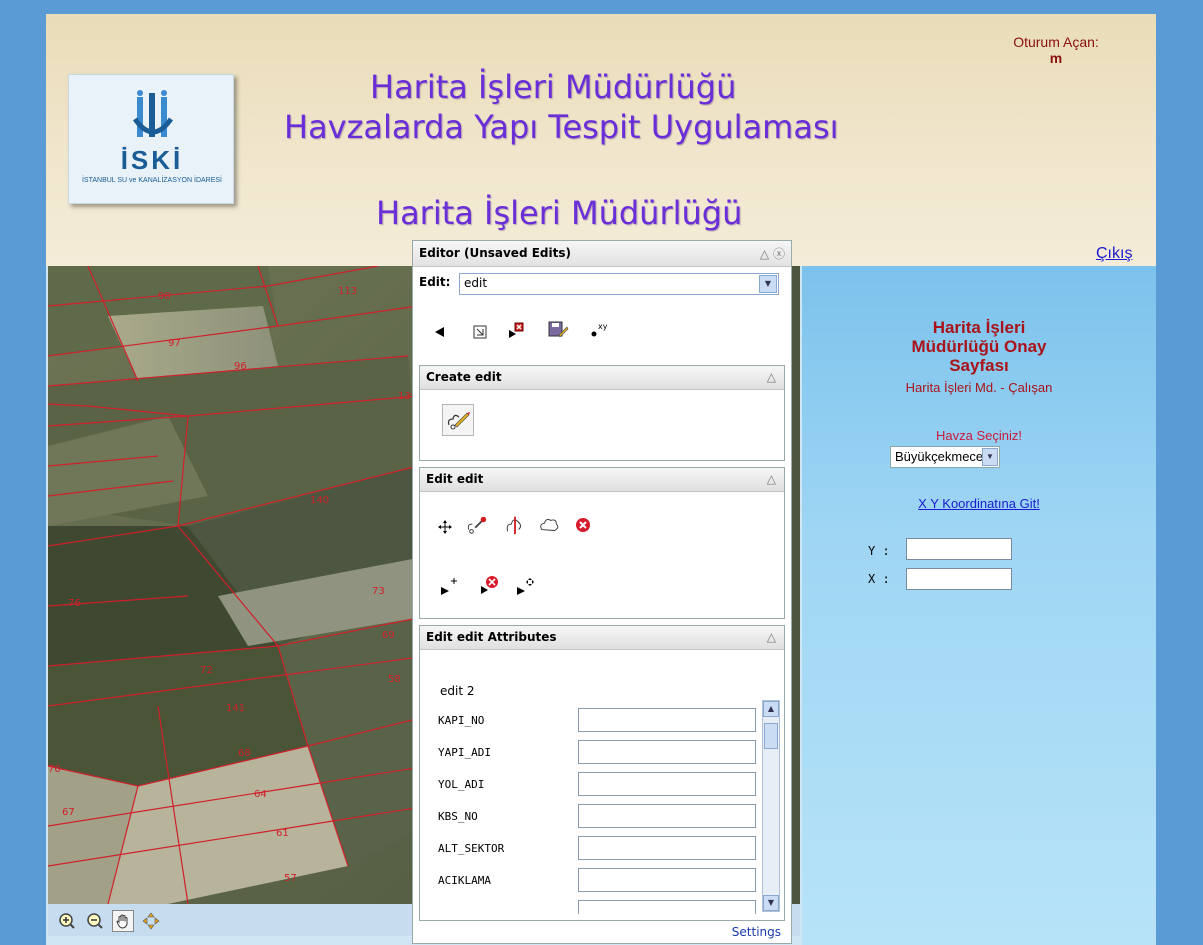 The width and height of the screenshot is (1203, 945). I want to click on x-input, so click(959, 579).